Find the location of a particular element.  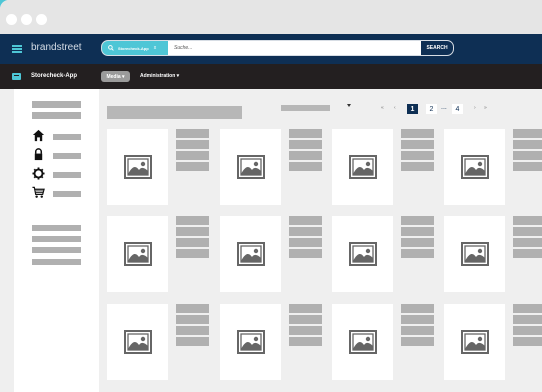

media-menu-button: Media ▾ is located at coordinates (115, 76).